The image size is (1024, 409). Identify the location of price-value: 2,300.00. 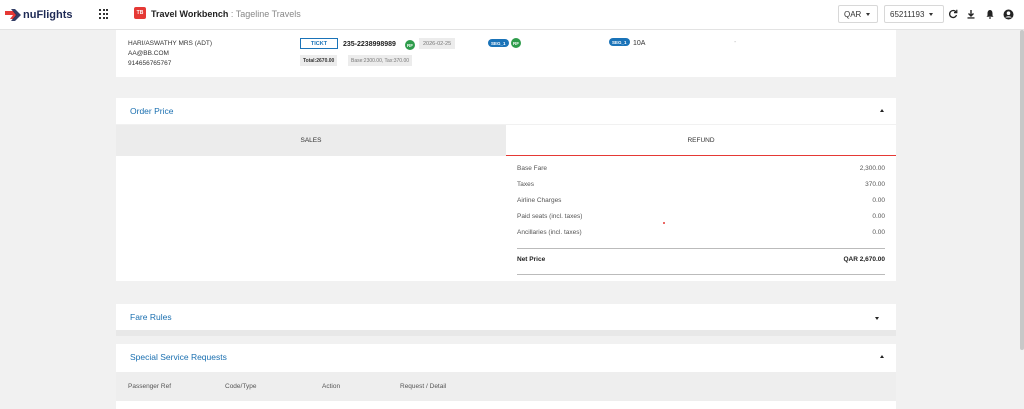
(872, 168).